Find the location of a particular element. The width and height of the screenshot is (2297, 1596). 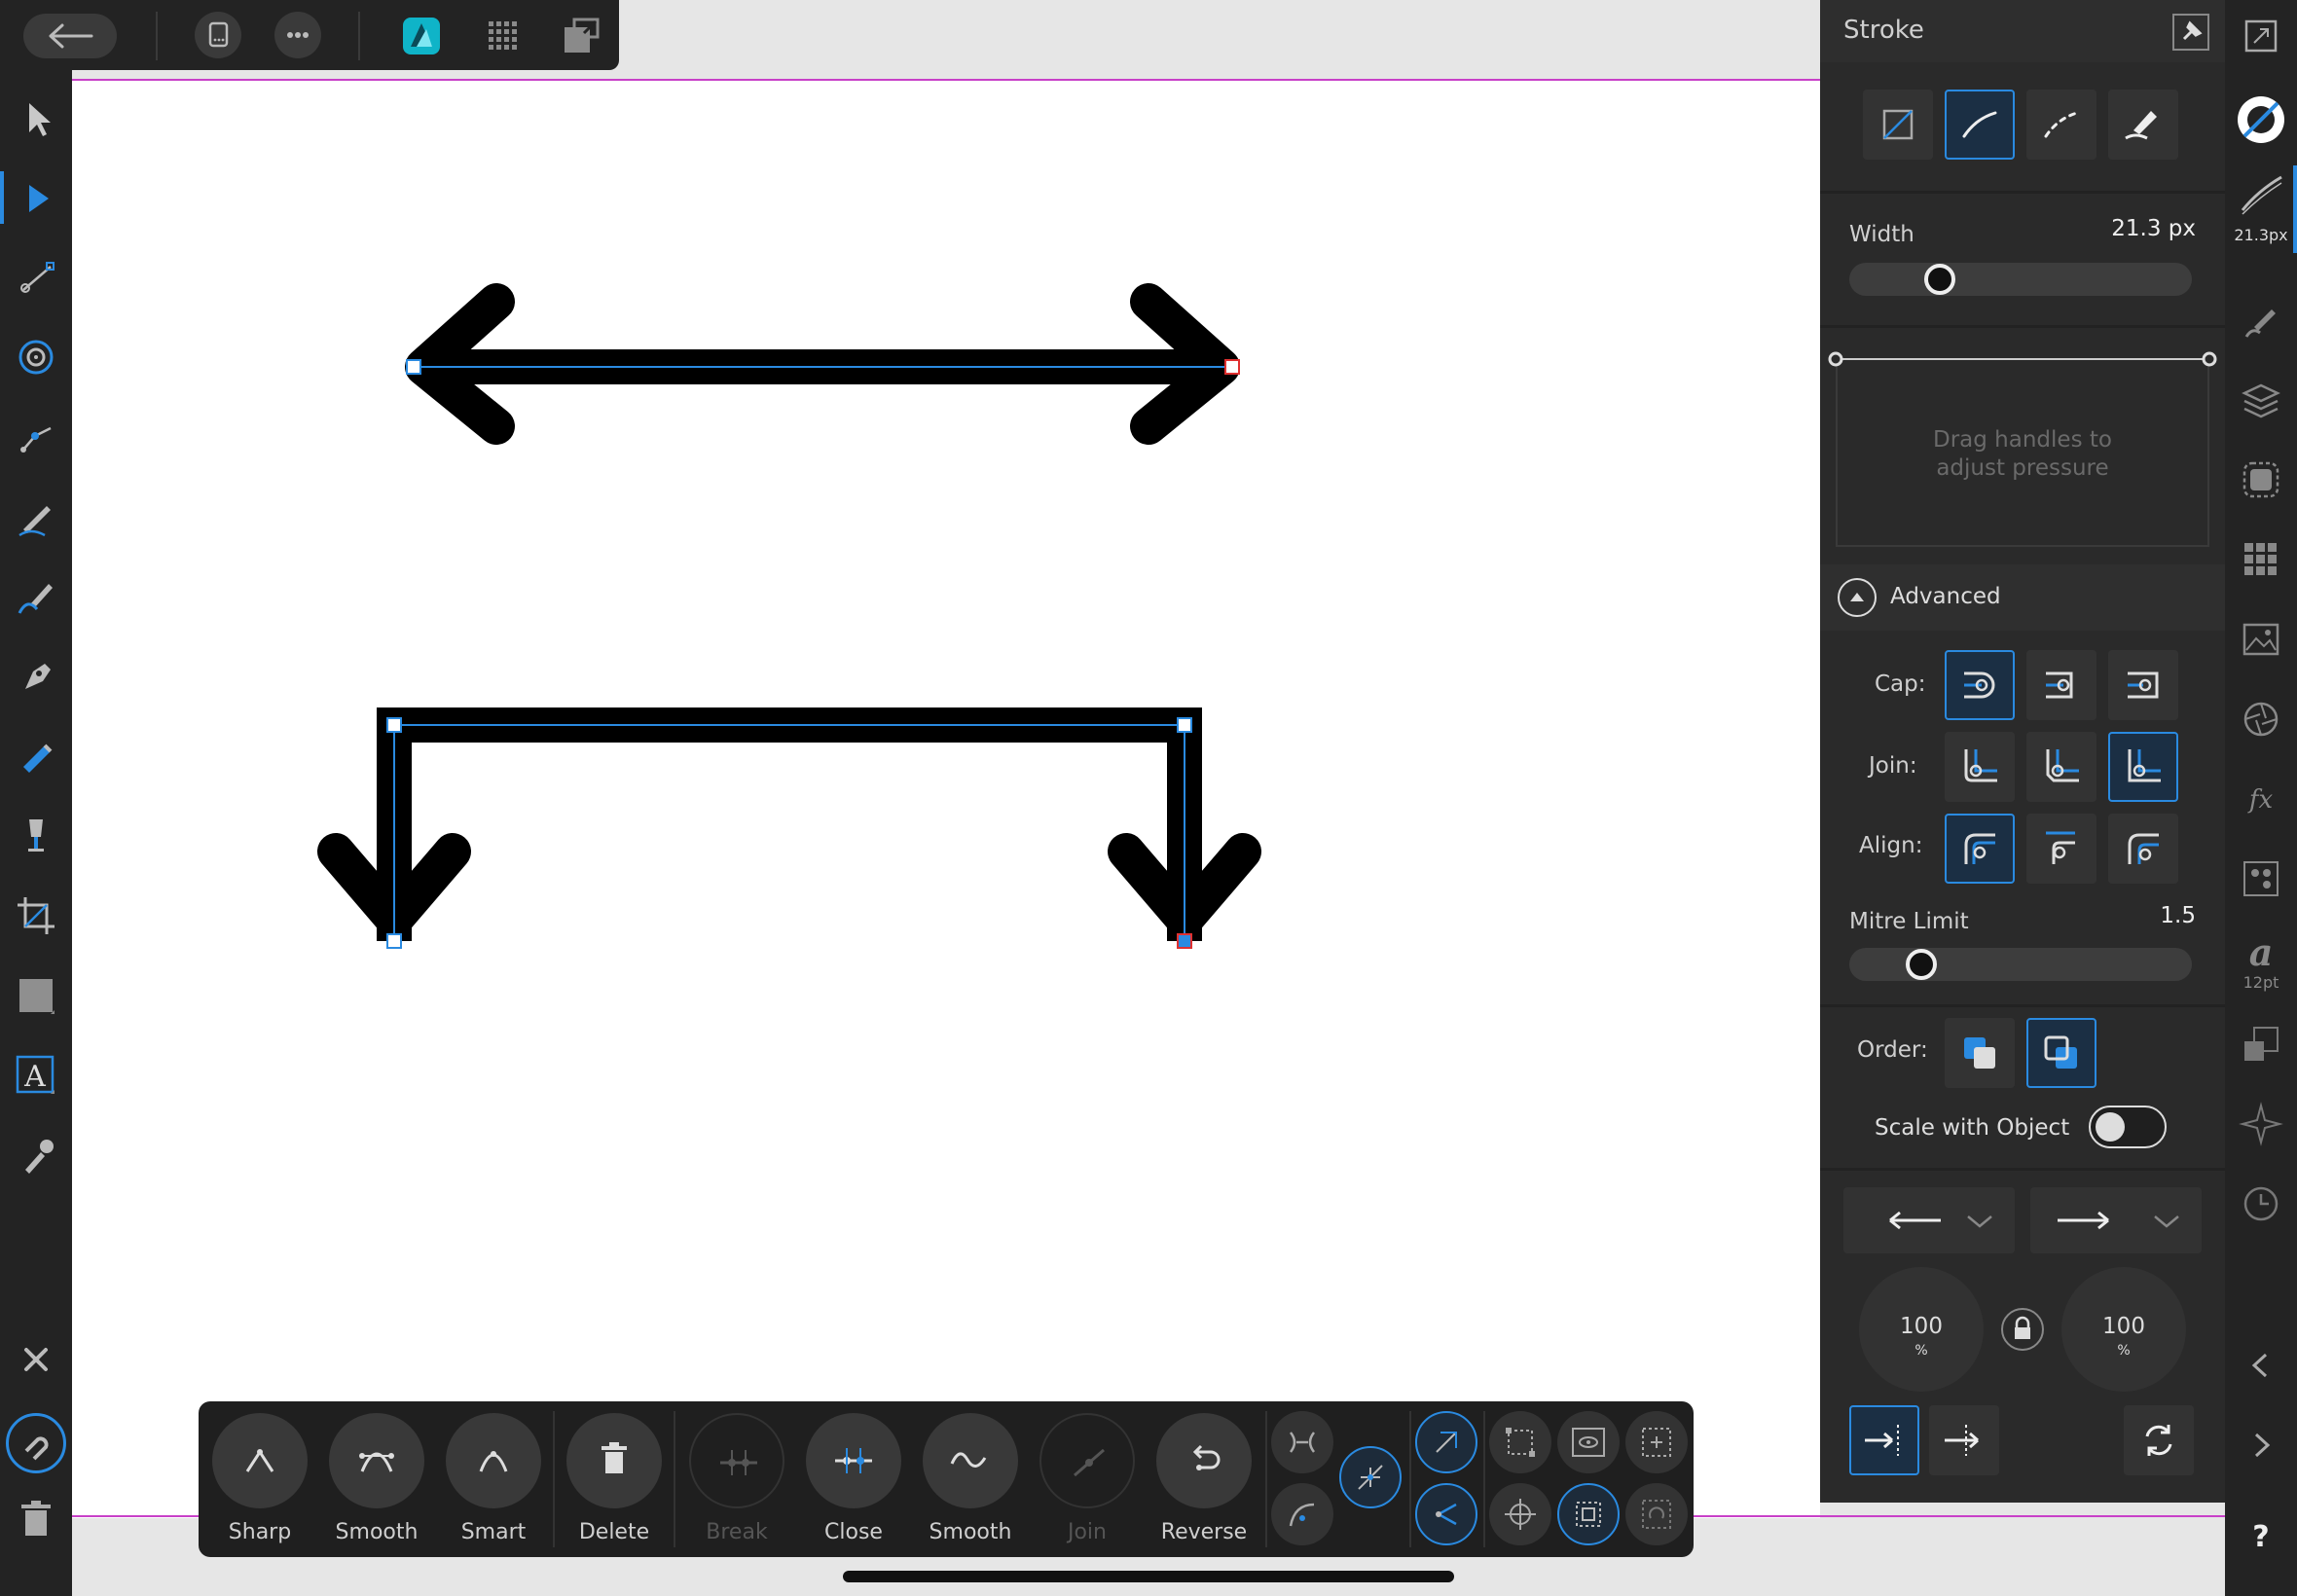

start-scale-dial: 100 % is located at coordinates (1921, 1329).